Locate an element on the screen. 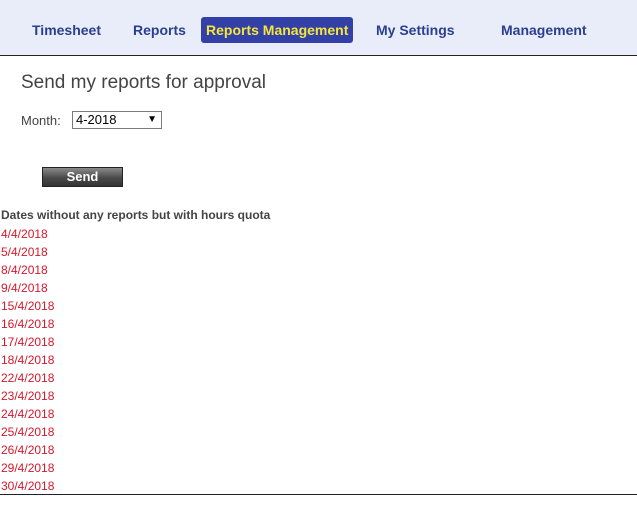  missing-date-item: 22/4/2018 is located at coordinates (27, 378).